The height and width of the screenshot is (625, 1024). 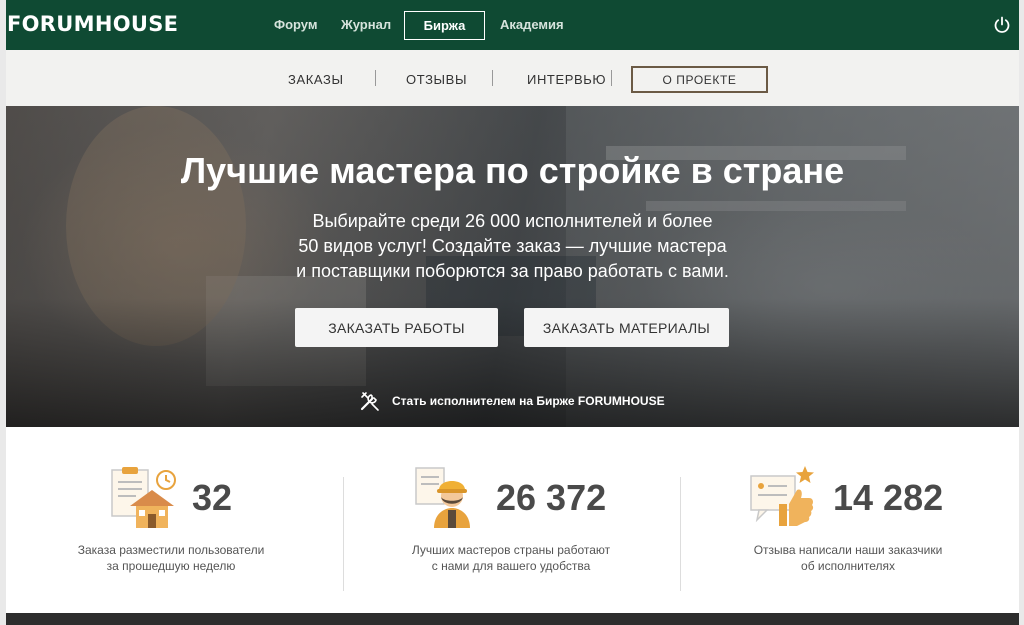 What do you see at coordinates (436, 79) in the screenshot?
I see `subnav-reviews: ОТЗЫВЫ` at bounding box center [436, 79].